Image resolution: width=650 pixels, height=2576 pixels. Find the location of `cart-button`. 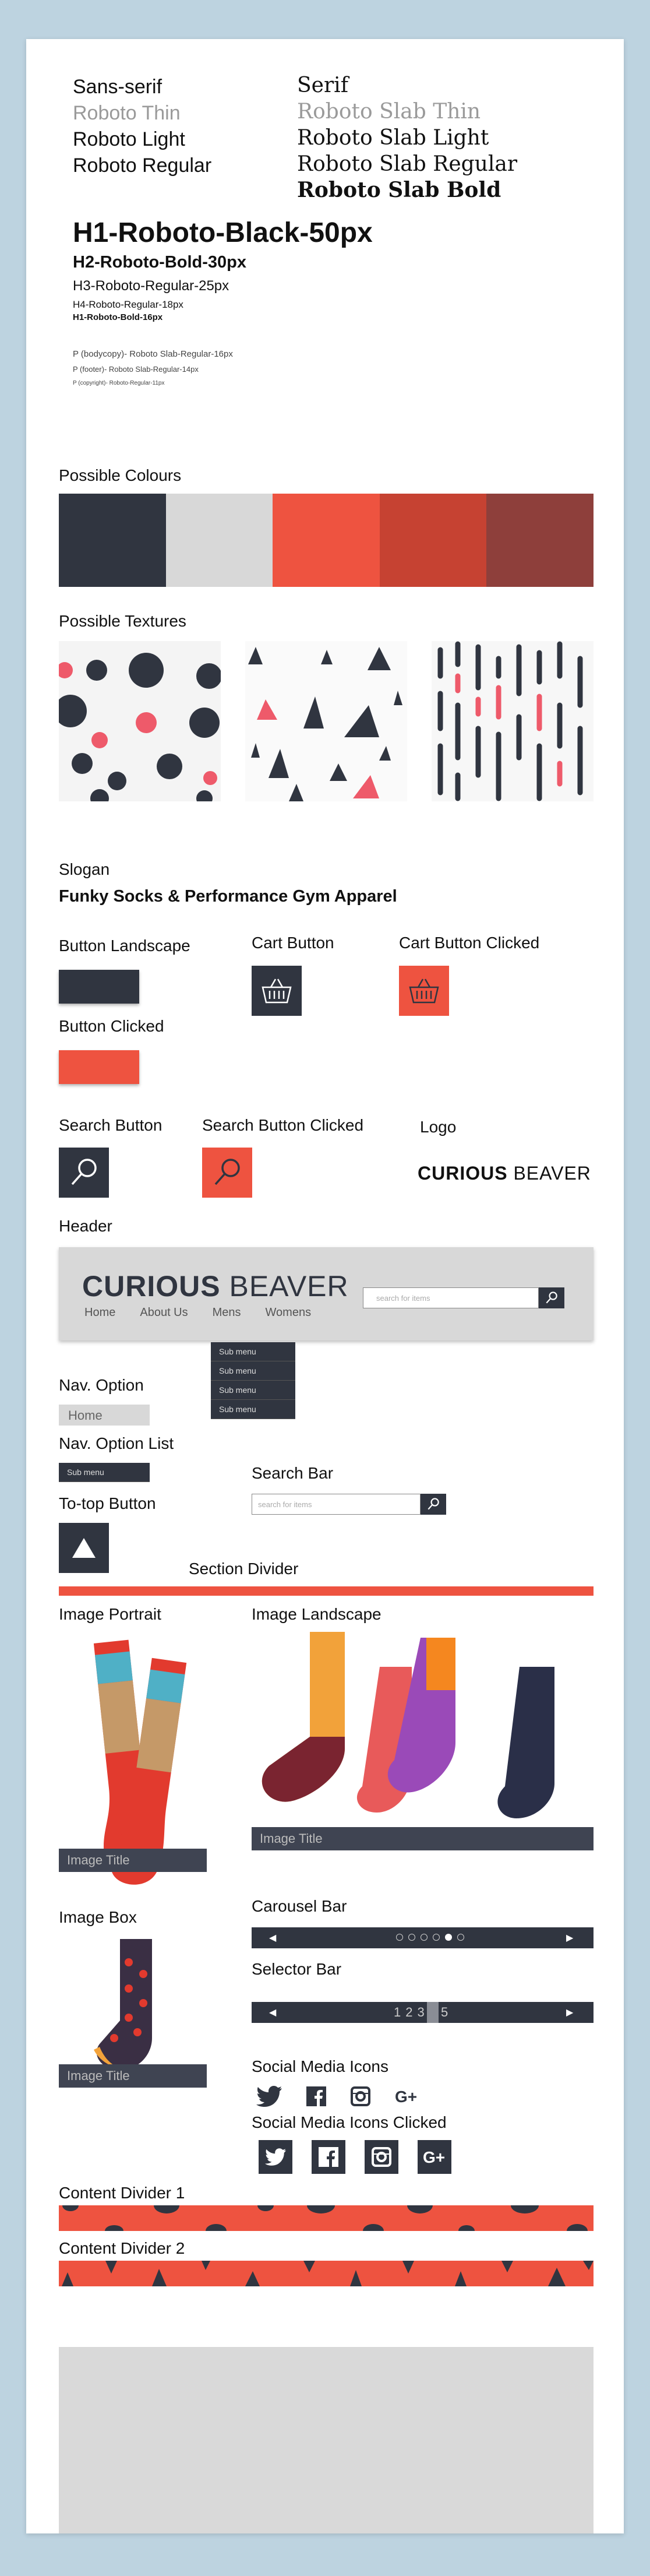

cart-button is located at coordinates (277, 991).